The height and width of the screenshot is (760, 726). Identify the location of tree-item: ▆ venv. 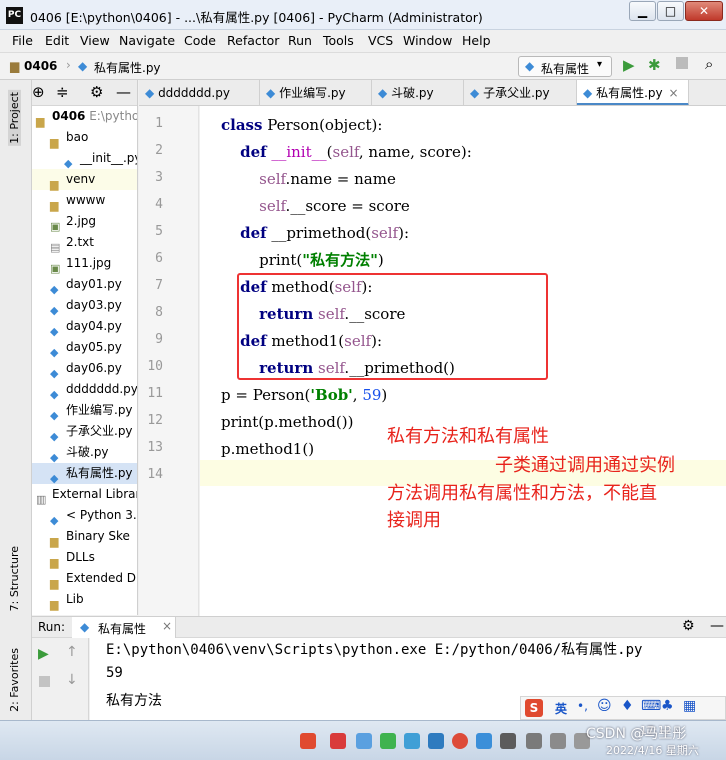
(84, 180).